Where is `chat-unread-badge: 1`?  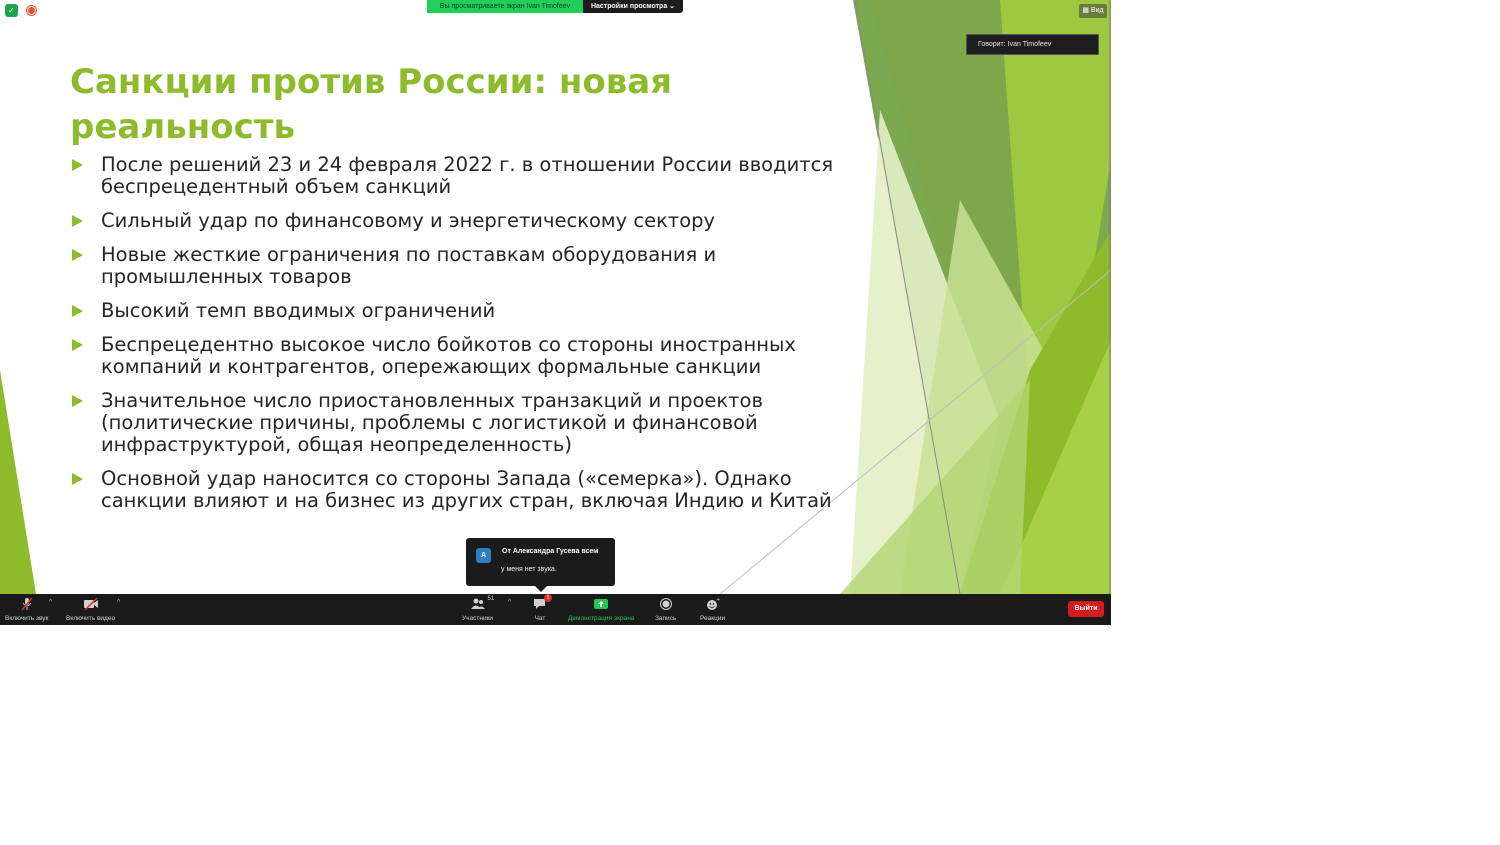
chat-unread-badge: 1 is located at coordinates (548, 598).